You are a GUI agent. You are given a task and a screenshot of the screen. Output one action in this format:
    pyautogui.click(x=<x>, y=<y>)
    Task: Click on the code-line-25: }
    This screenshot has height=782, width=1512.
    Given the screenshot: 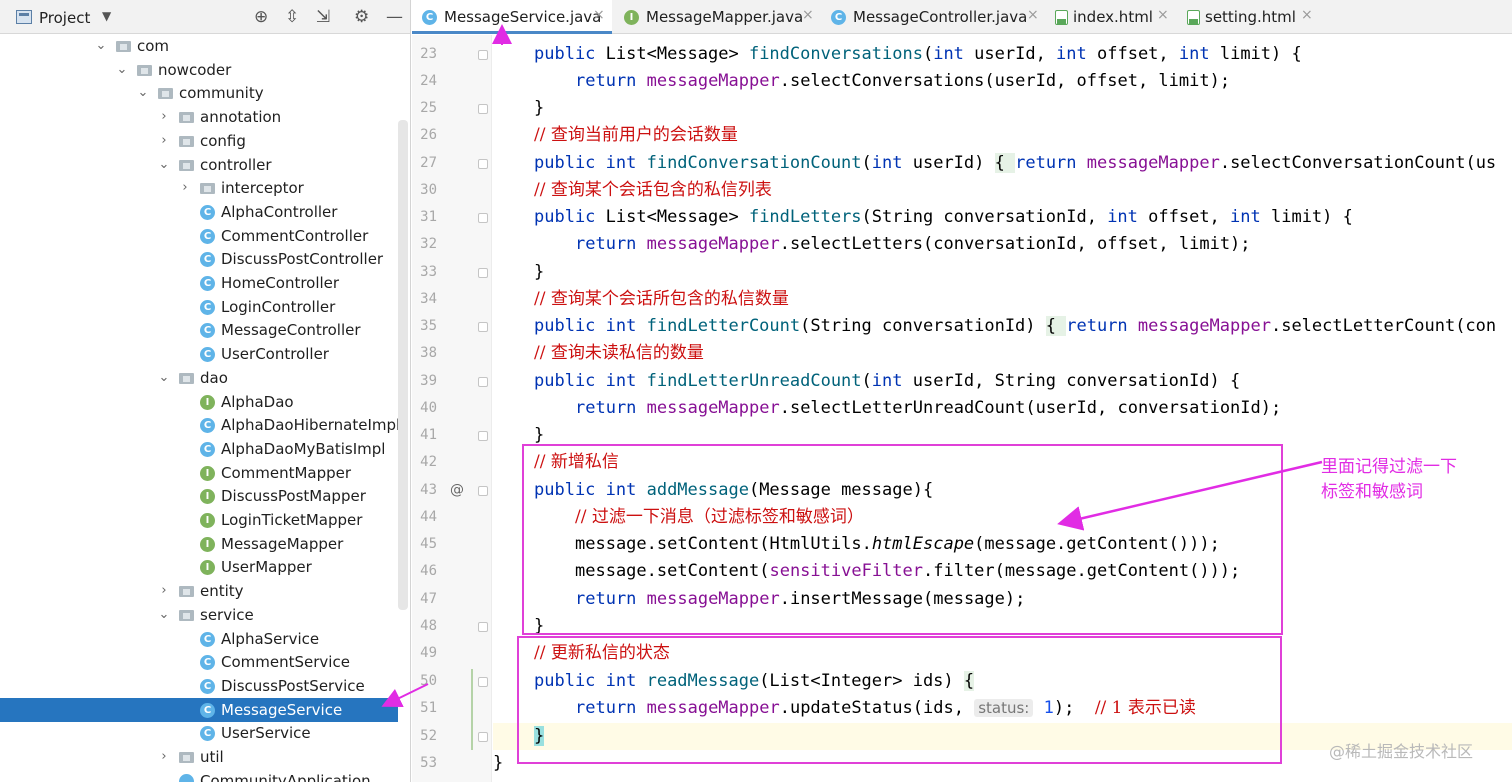 What is the action you would take?
    pyautogui.click(x=539, y=108)
    